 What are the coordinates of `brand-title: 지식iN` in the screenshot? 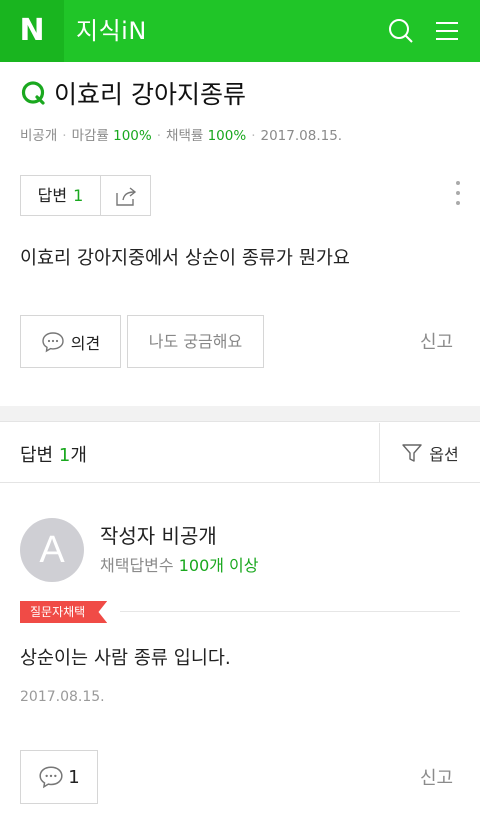 It's located at (111, 31).